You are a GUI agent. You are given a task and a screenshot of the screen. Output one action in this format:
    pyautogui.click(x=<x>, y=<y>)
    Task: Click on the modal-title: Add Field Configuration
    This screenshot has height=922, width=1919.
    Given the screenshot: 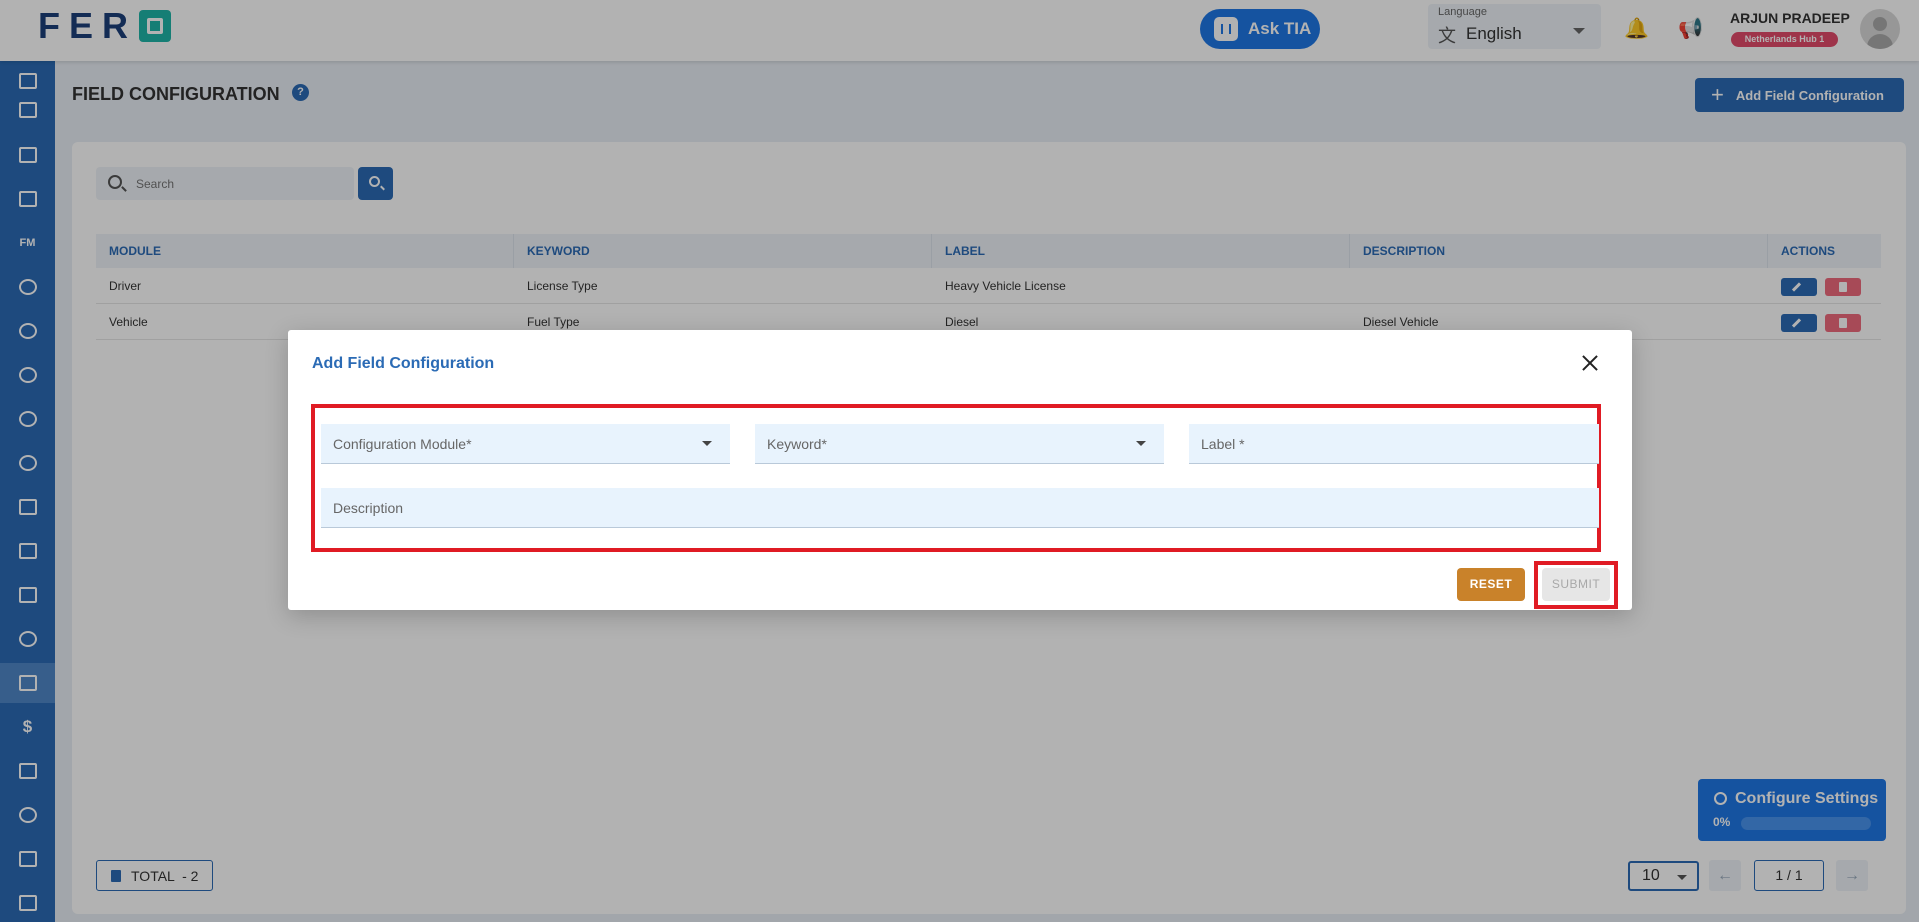 What is the action you would take?
    pyautogui.click(x=403, y=363)
    